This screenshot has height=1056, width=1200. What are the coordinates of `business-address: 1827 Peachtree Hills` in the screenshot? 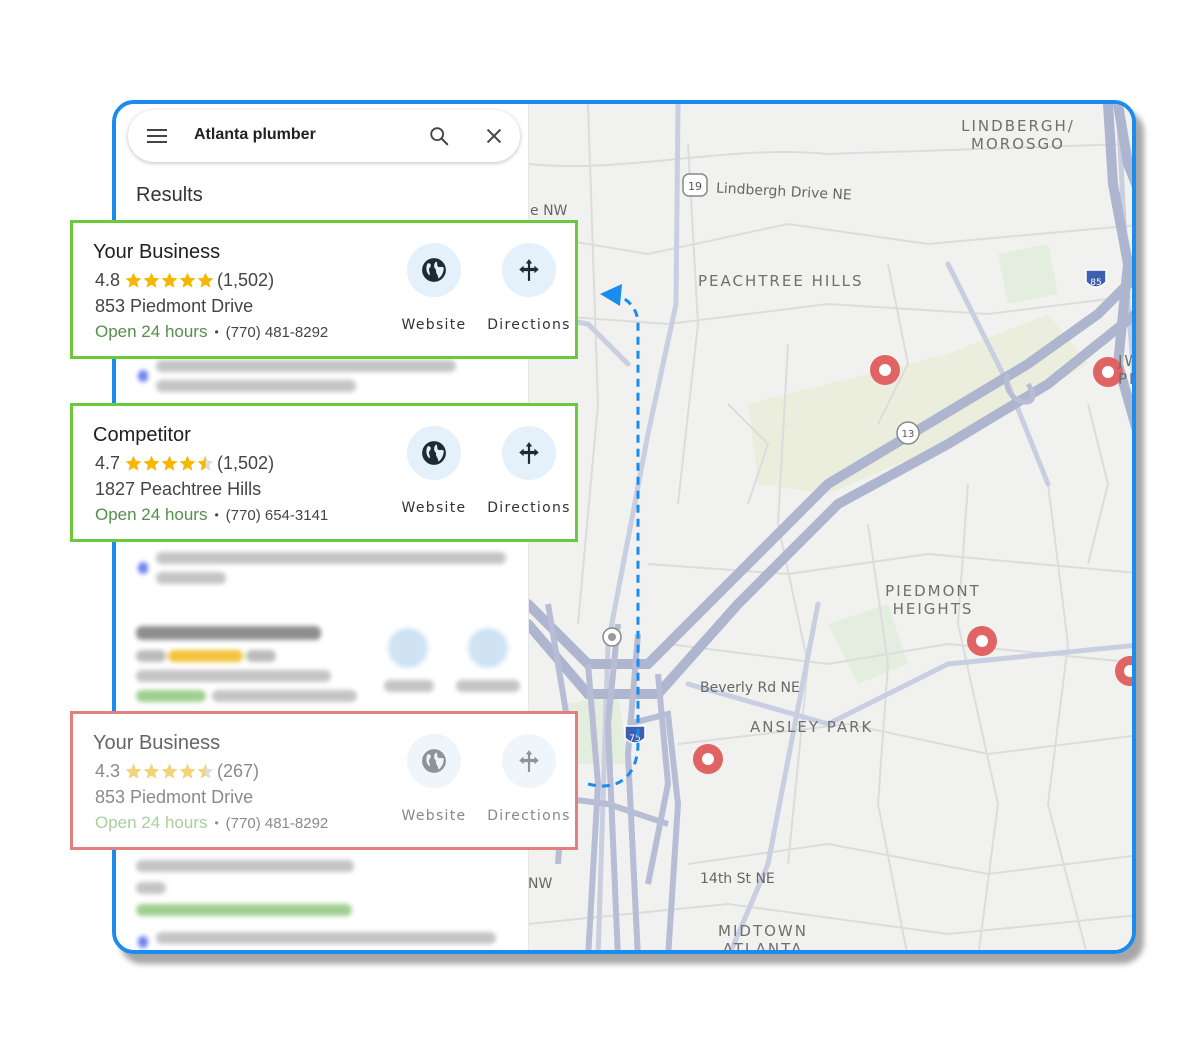 It's located at (178, 489).